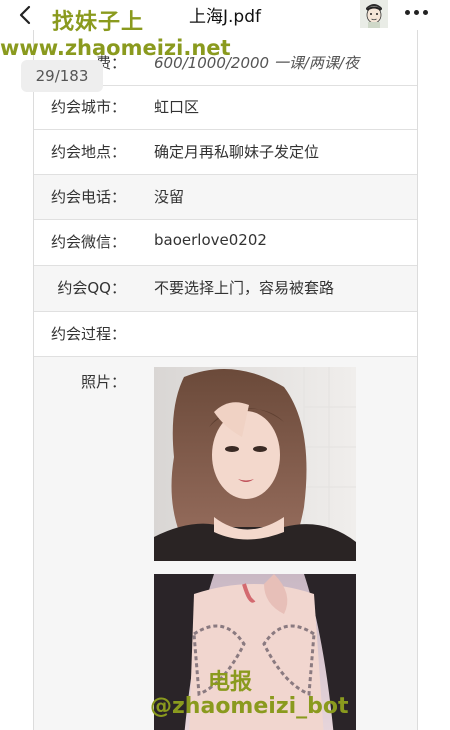  I want to click on avatar, so click(374, 14).